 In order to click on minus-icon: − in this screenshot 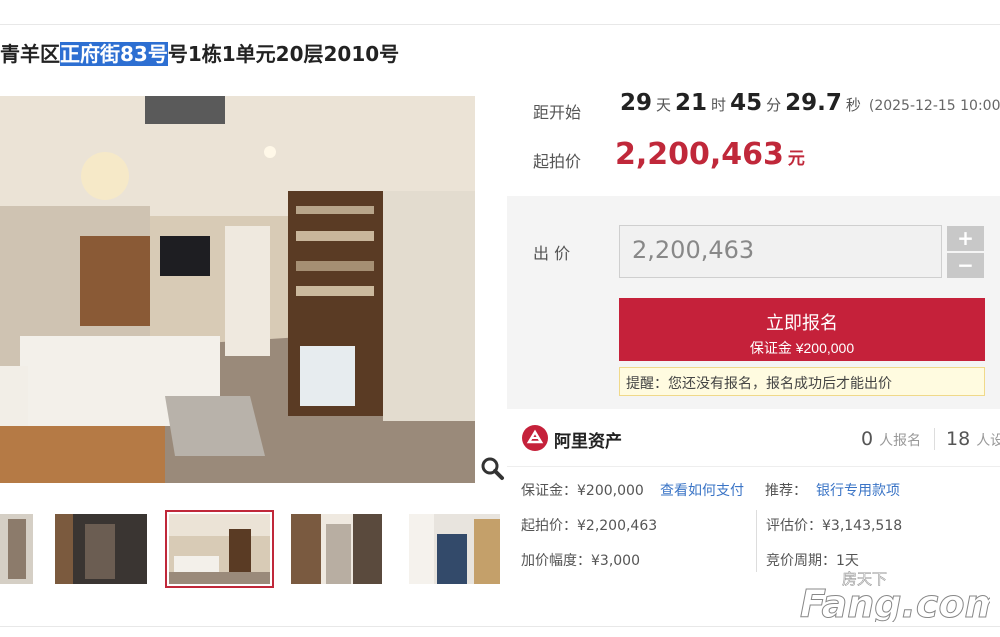, I will do `click(965, 265)`.